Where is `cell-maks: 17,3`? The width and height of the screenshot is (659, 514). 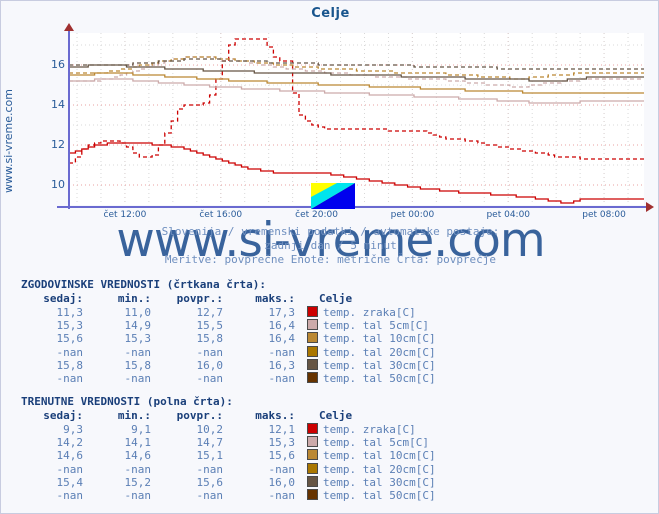
cell-maks: 17,3 is located at coordinates (282, 312).